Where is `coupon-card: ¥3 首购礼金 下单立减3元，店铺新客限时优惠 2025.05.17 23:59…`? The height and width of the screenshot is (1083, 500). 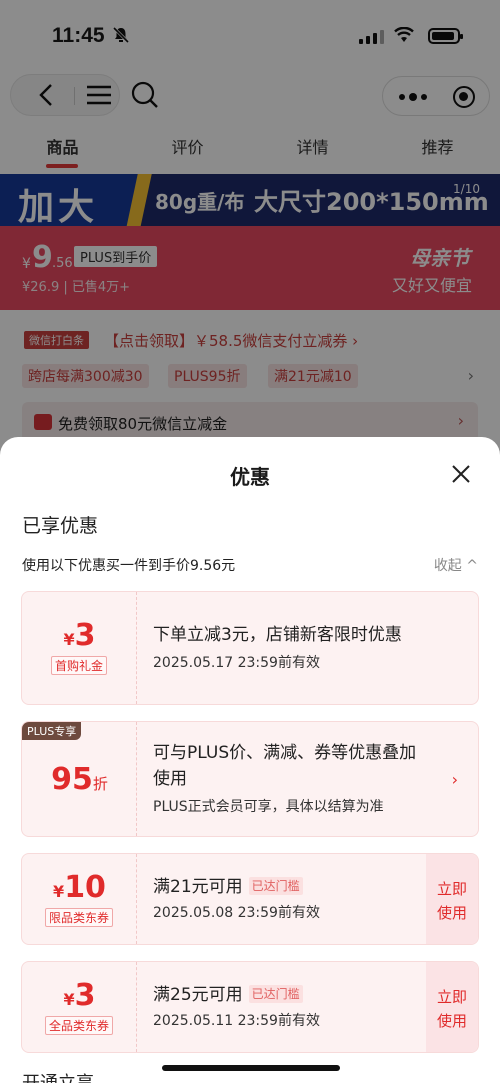 coupon-card: ¥3 首购礼金 下单立减3元，店铺新客限时优惠 2025.05.17 23:59… is located at coordinates (250, 648).